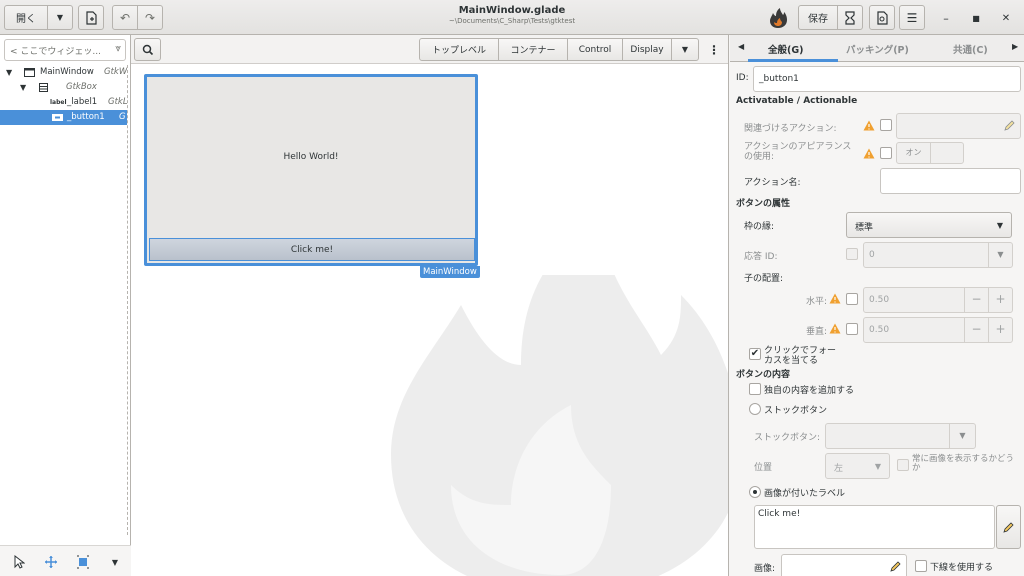 The width and height of the screenshot is (1024, 576). Describe the element at coordinates (850, 17) in the screenshot. I see `save-as-button` at that location.